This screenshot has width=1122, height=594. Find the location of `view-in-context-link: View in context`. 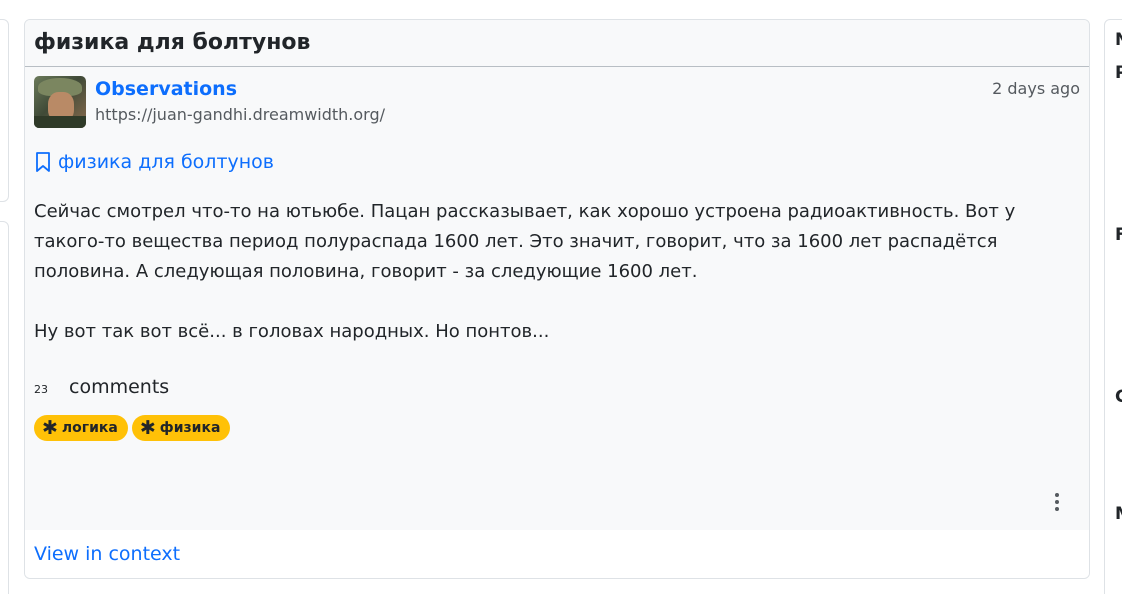

view-in-context-link: View in context is located at coordinates (107, 554).